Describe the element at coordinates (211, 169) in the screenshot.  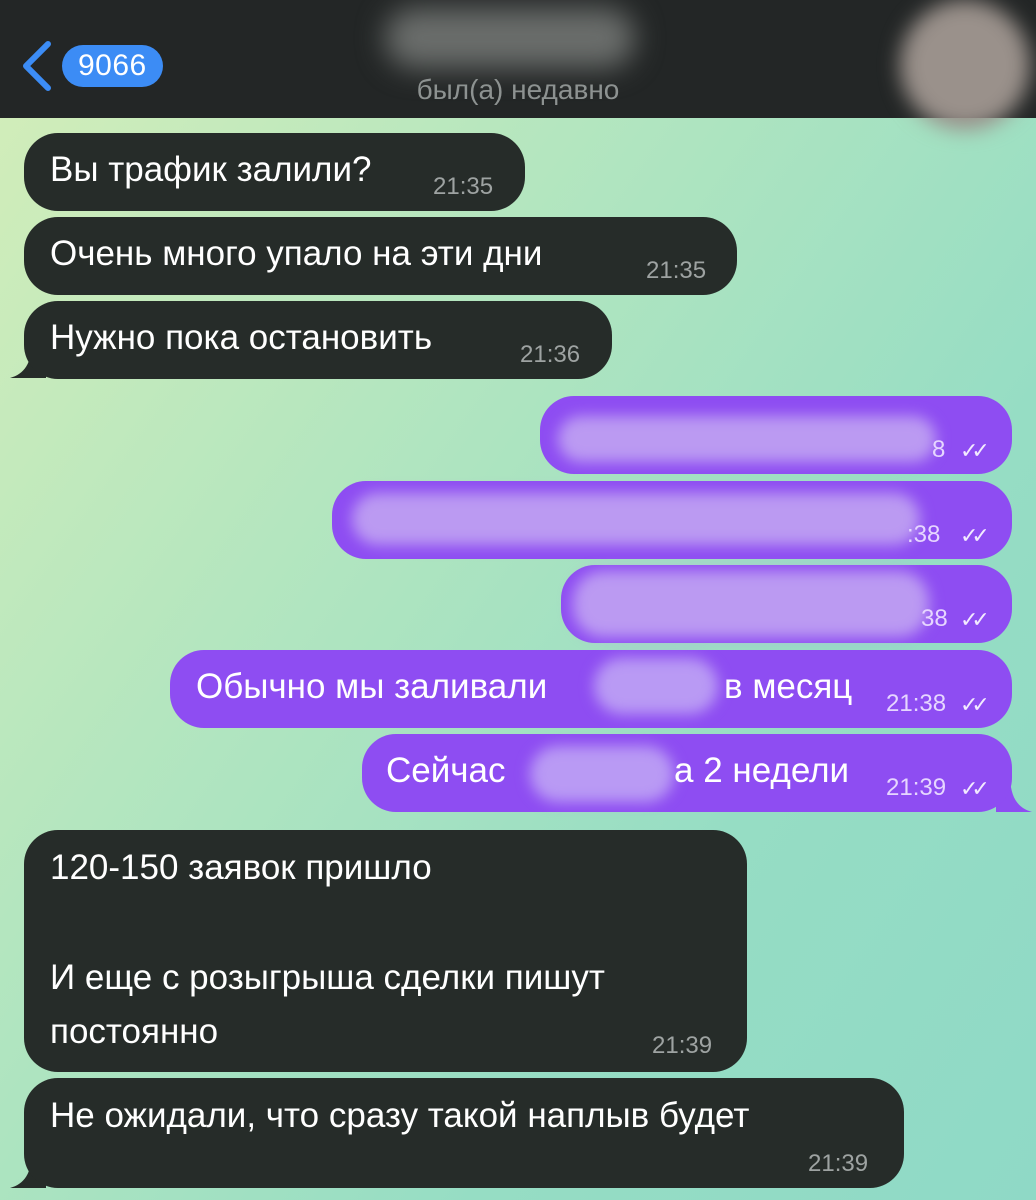
I see `message-text: Вы трафик залили?` at that location.